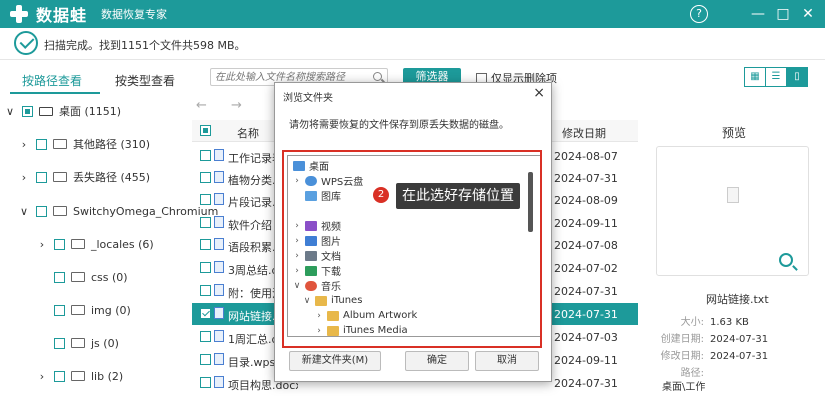  I want to click on folder-item-pictures: › 图片, so click(316, 240).